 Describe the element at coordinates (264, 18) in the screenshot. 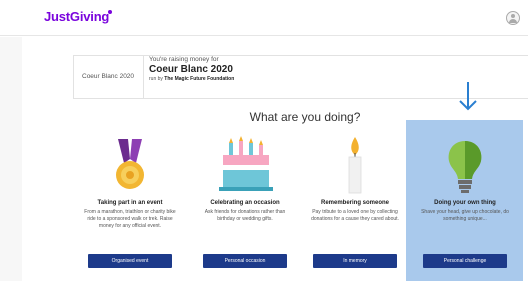

I see `top-bar: JustGiving ™` at that location.